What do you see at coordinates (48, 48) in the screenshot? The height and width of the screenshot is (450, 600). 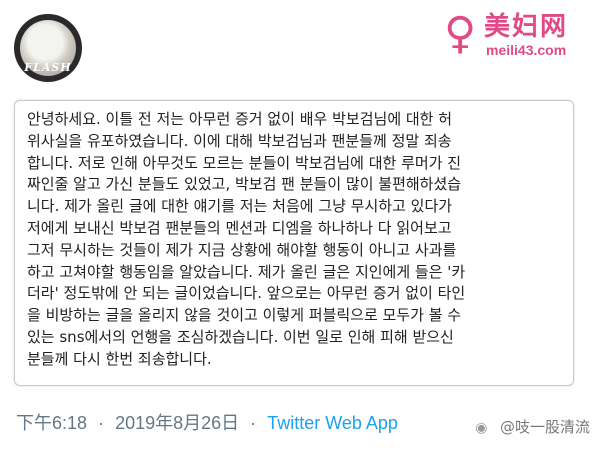 I see `profile-avatar: FLASH` at bounding box center [48, 48].